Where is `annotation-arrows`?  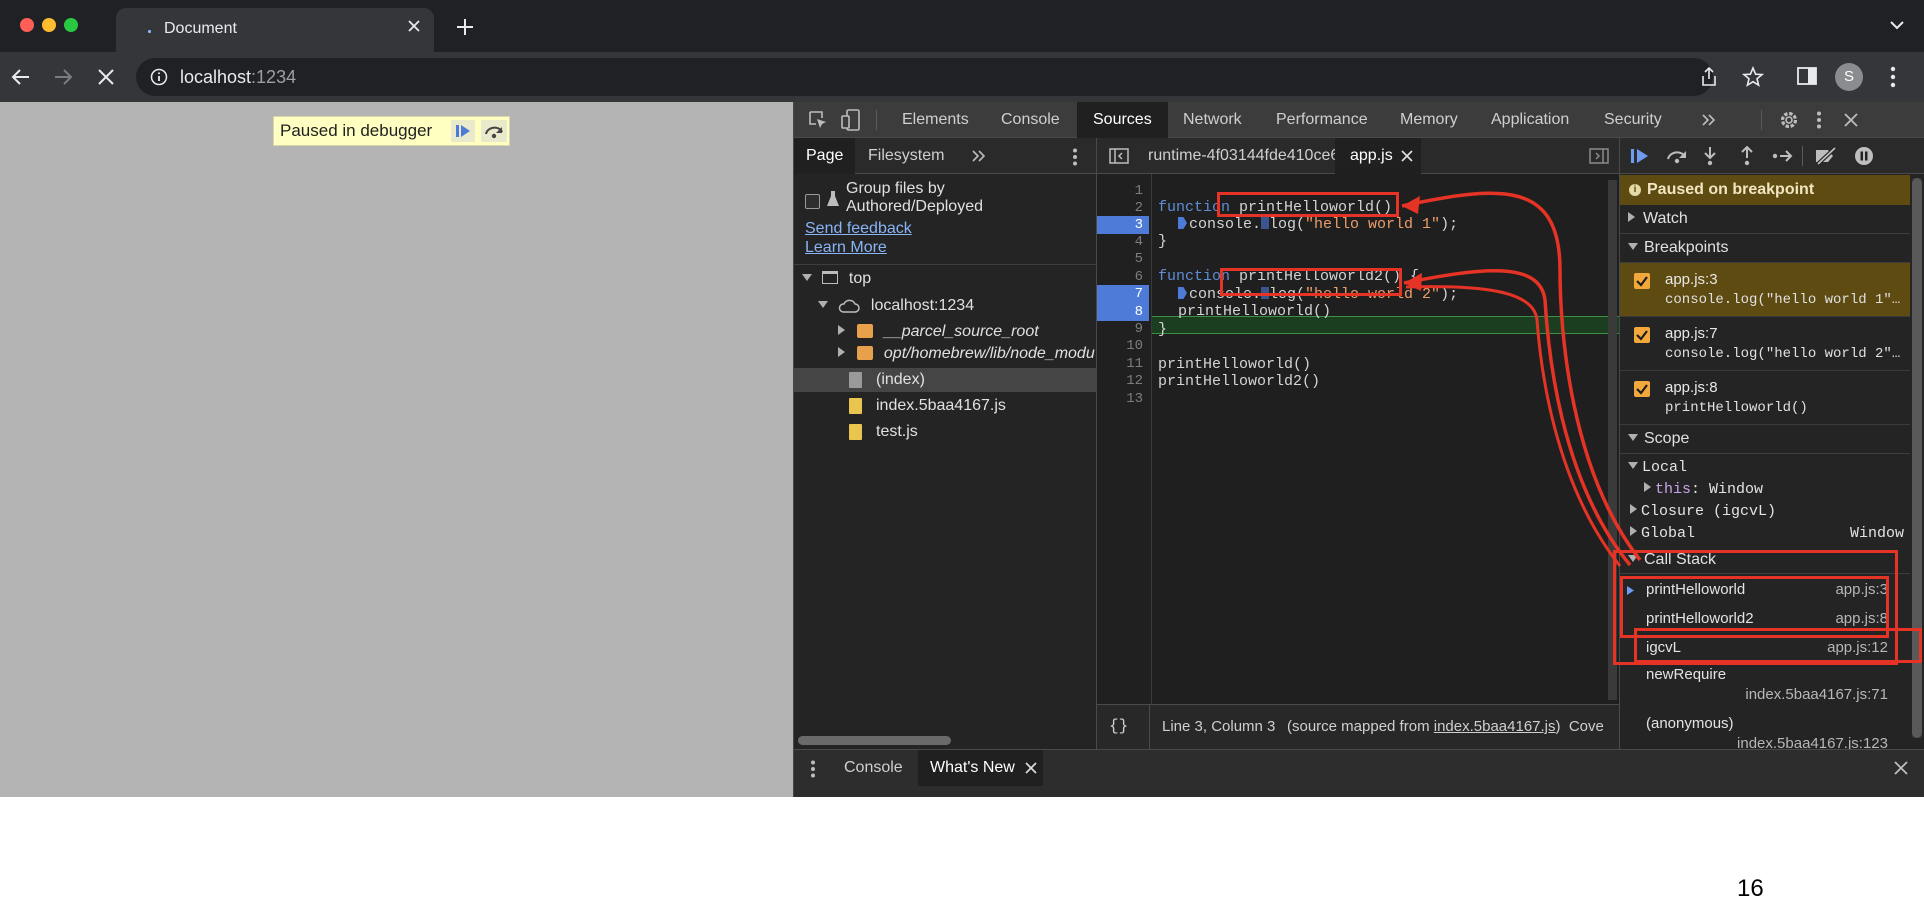 annotation-arrows is located at coordinates (1521, 379).